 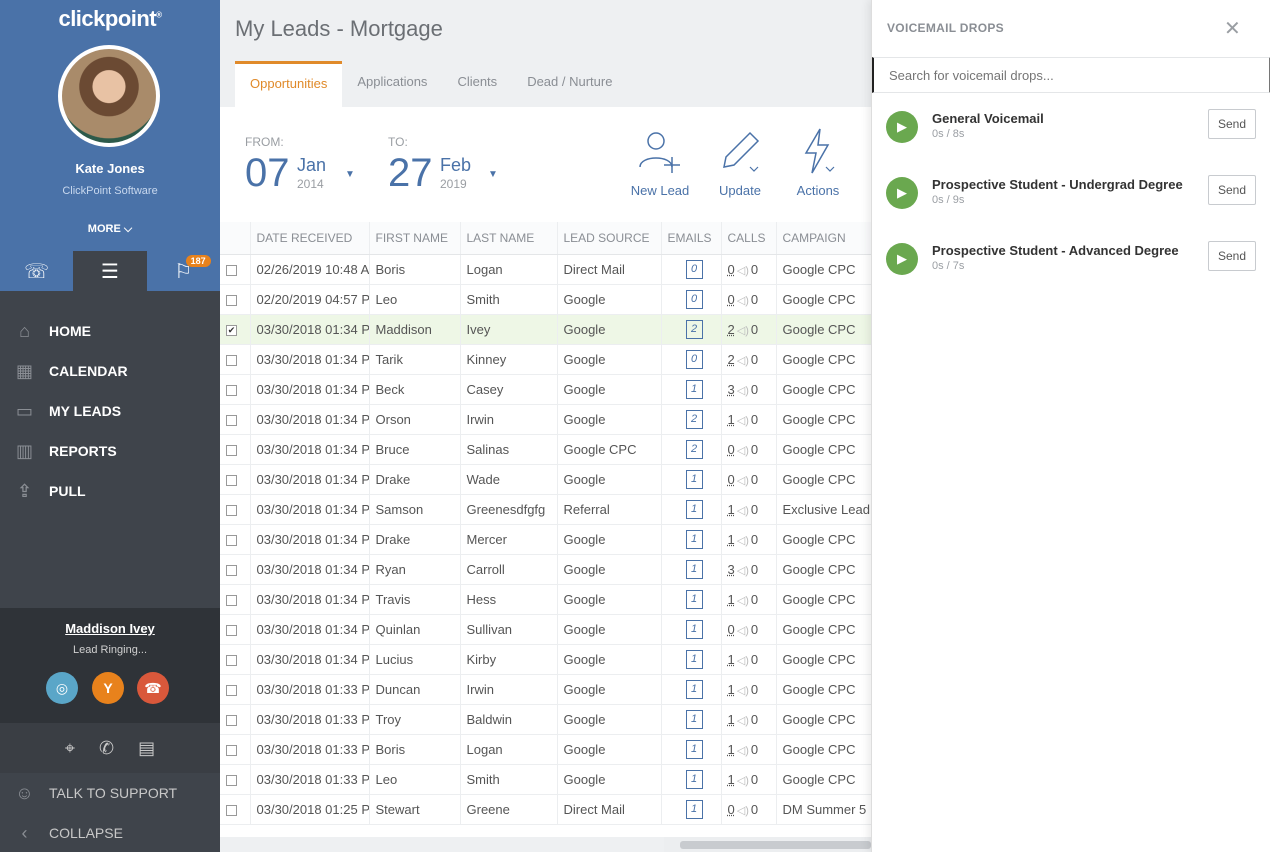 What do you see at coordinates (108, 688) in the screenshot?
I see `transfer-button: Y` at bounding box center [108, 688].